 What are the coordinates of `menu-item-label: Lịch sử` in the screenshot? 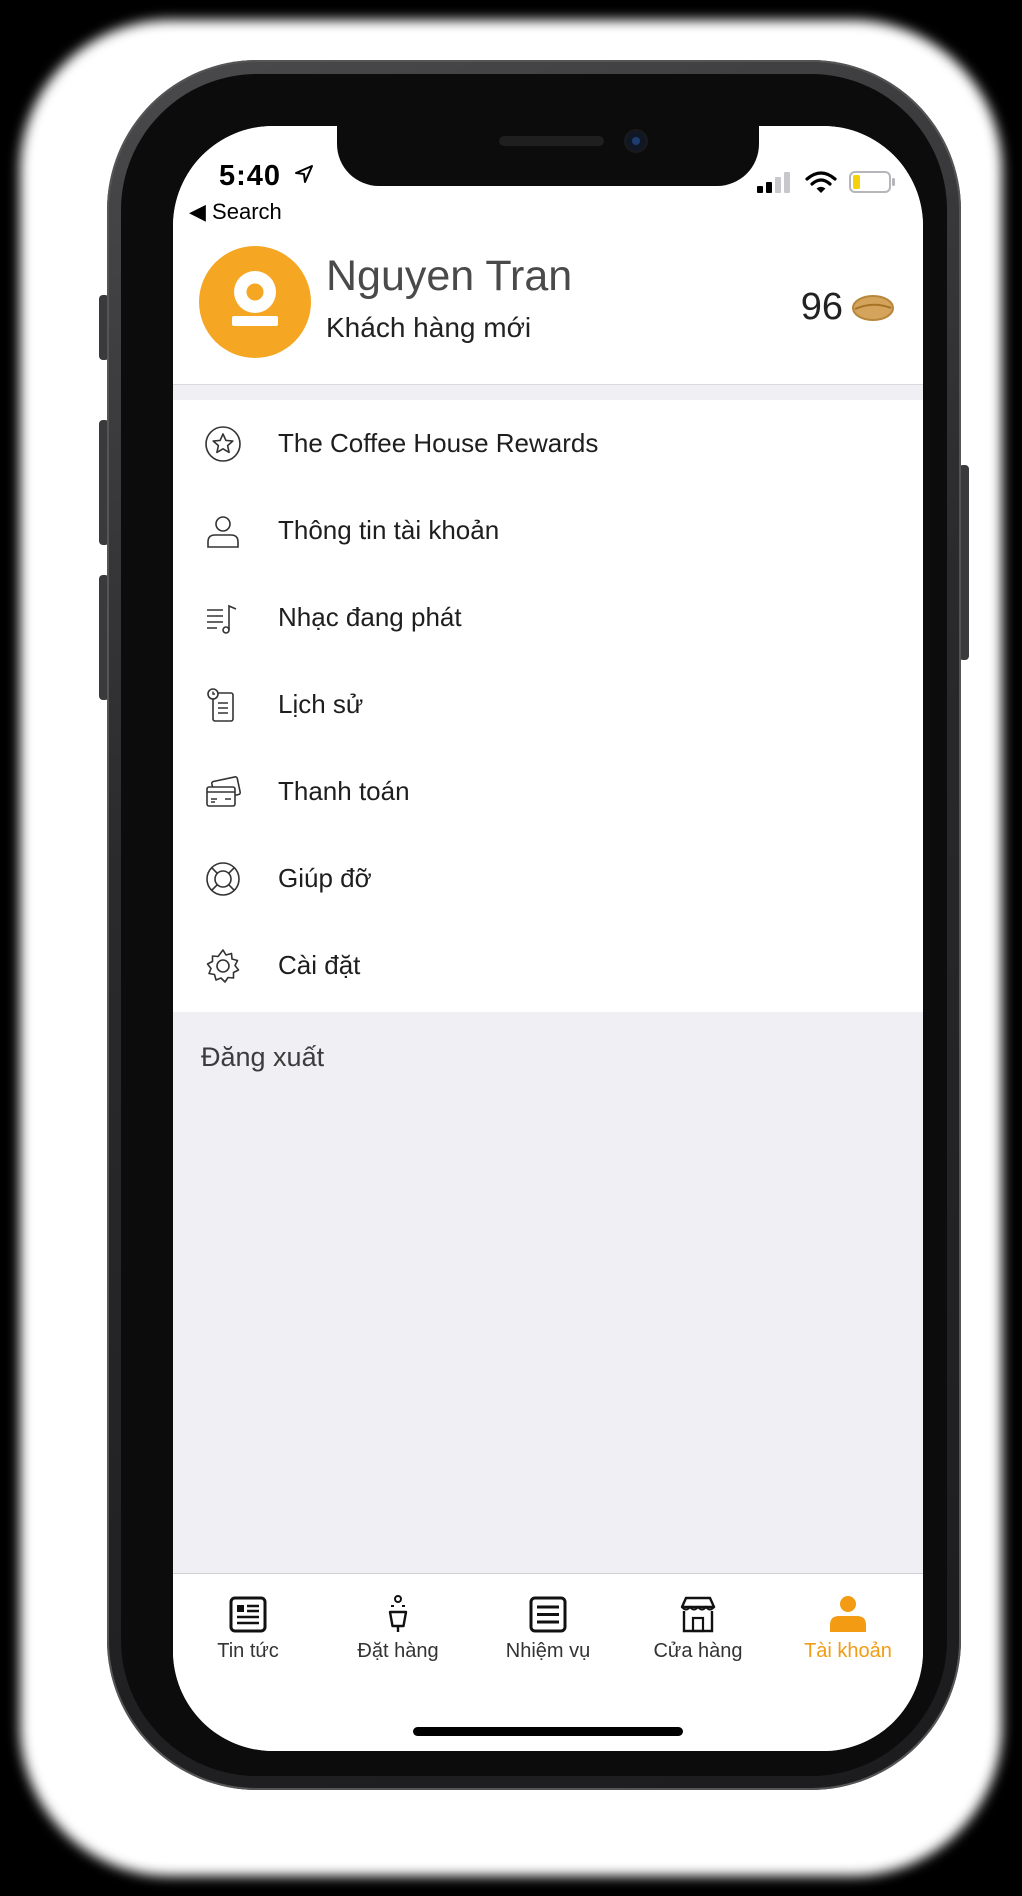 It's located at (321, 704).